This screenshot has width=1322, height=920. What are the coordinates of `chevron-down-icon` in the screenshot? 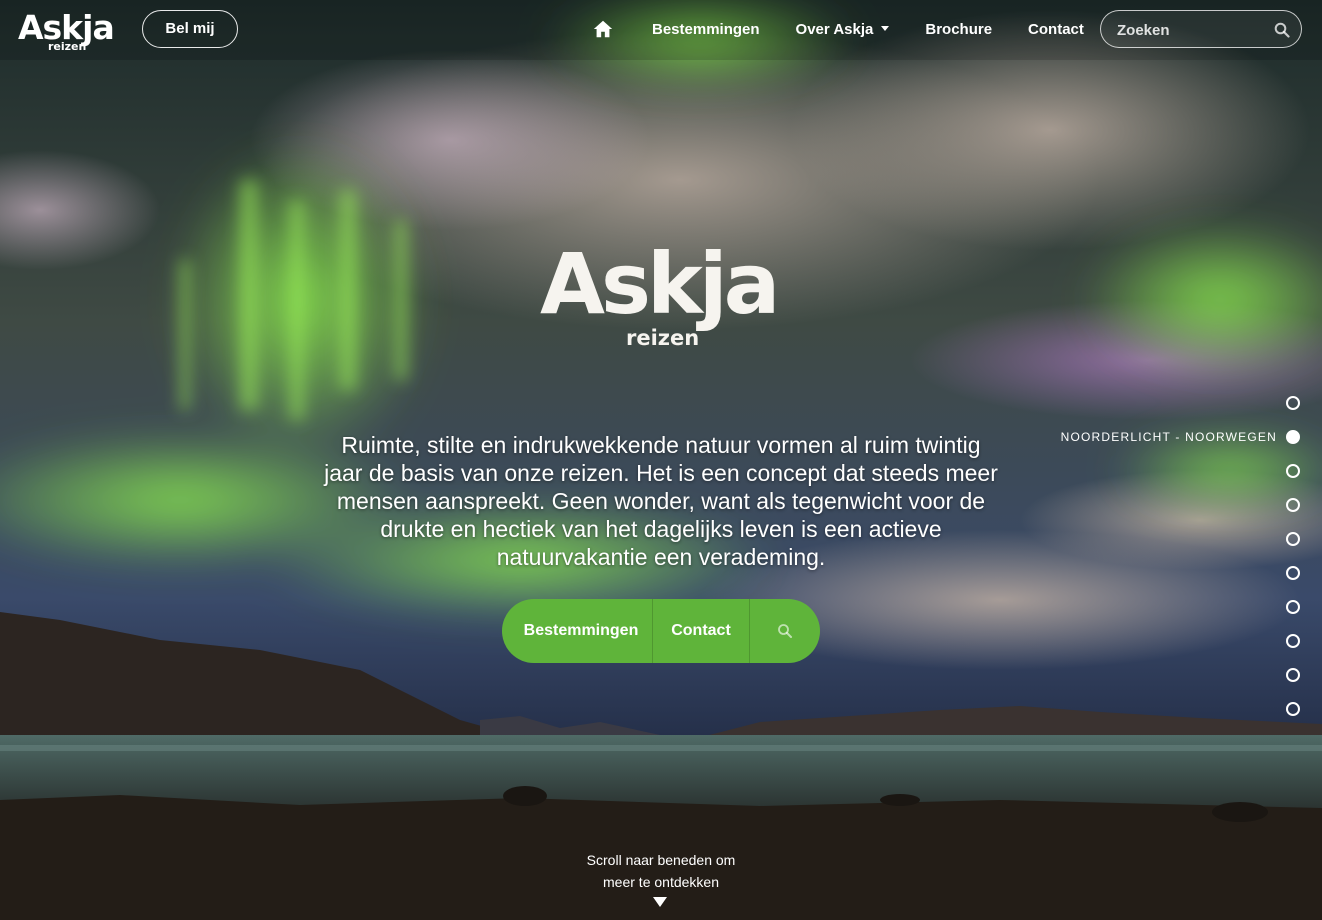 It's located at (885, 28).